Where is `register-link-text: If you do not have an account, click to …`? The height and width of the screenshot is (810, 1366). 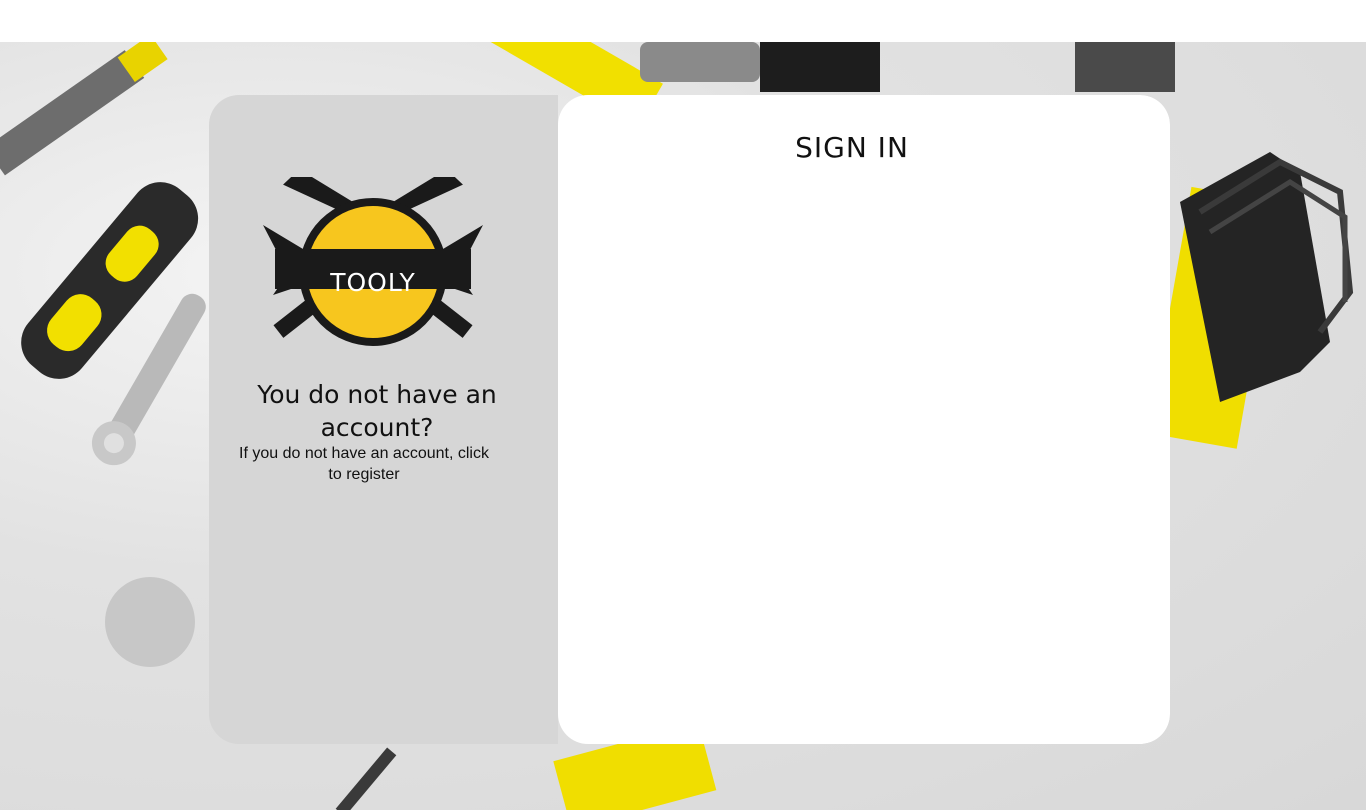 register-link-text: If you do not have an account, click to … is located at coordinates (364, 464).